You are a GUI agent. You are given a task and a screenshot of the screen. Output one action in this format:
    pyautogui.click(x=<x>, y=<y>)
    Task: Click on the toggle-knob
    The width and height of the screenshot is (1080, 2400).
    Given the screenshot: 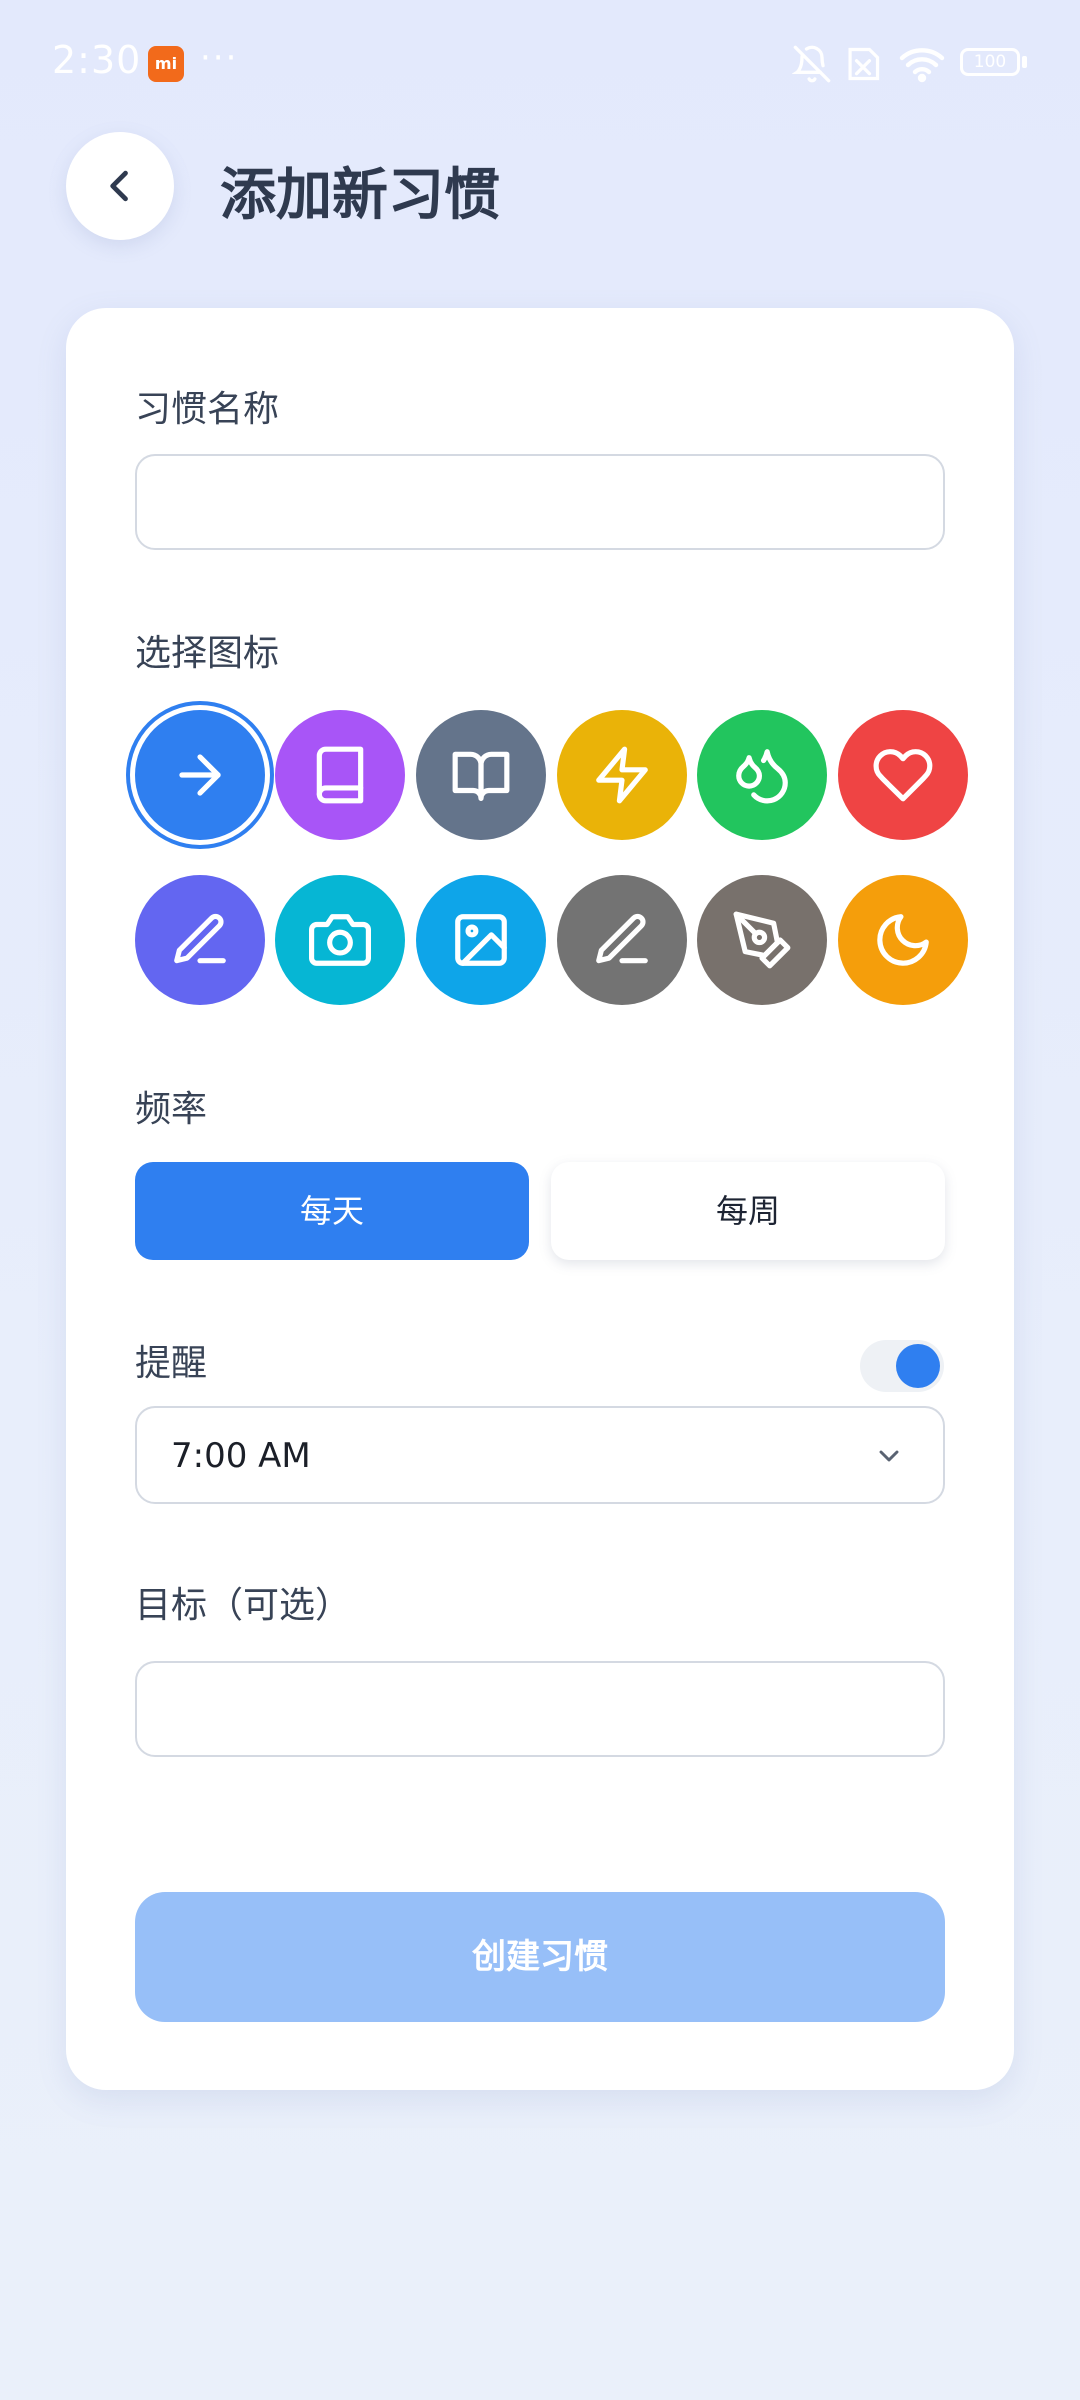 What is the action you would take?
    pyautogui.click(x=918, y=1366)
    